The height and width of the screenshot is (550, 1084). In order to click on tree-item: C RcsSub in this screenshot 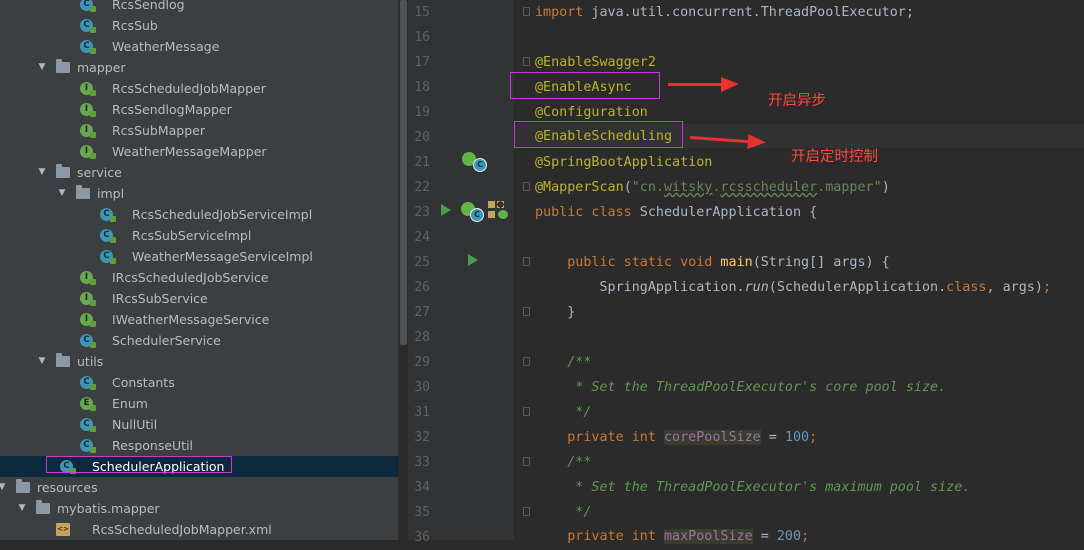, I will do `click(199, 25)`.